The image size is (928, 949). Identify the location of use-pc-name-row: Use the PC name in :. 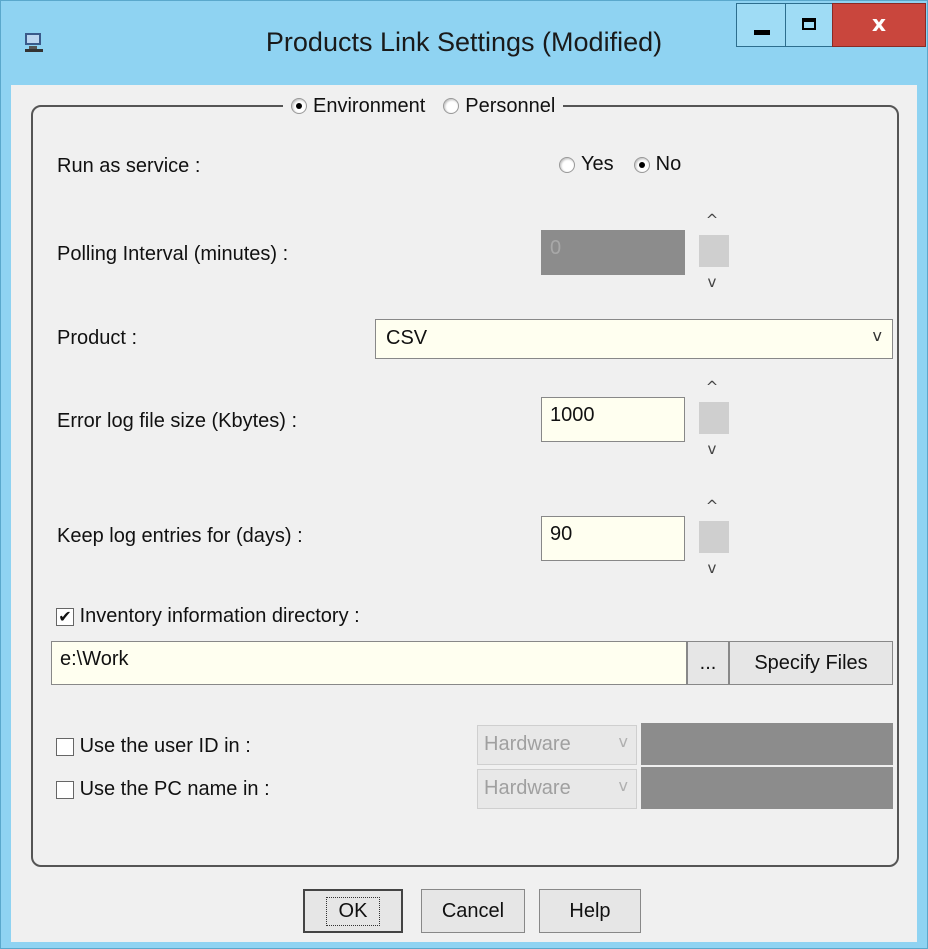
(163, 789).